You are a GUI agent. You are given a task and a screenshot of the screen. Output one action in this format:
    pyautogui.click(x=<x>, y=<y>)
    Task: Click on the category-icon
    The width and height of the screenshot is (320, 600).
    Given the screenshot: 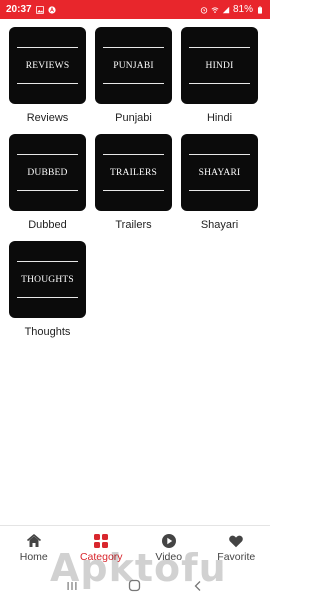 What is the action you would take?
    pyautogui.click(x=101, y=541)
    